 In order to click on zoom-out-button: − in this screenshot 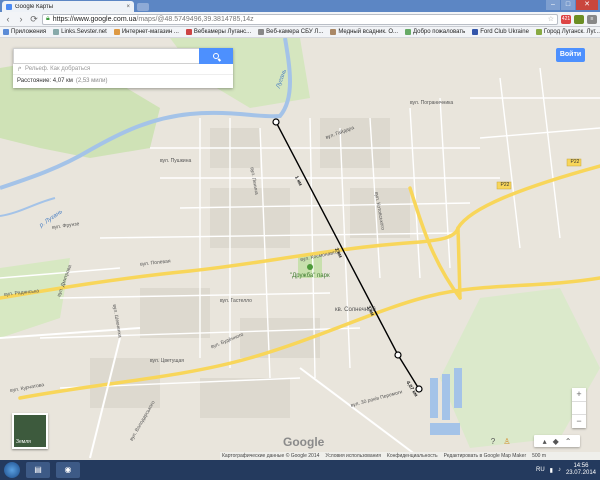, I will do `click(579, 421)`.